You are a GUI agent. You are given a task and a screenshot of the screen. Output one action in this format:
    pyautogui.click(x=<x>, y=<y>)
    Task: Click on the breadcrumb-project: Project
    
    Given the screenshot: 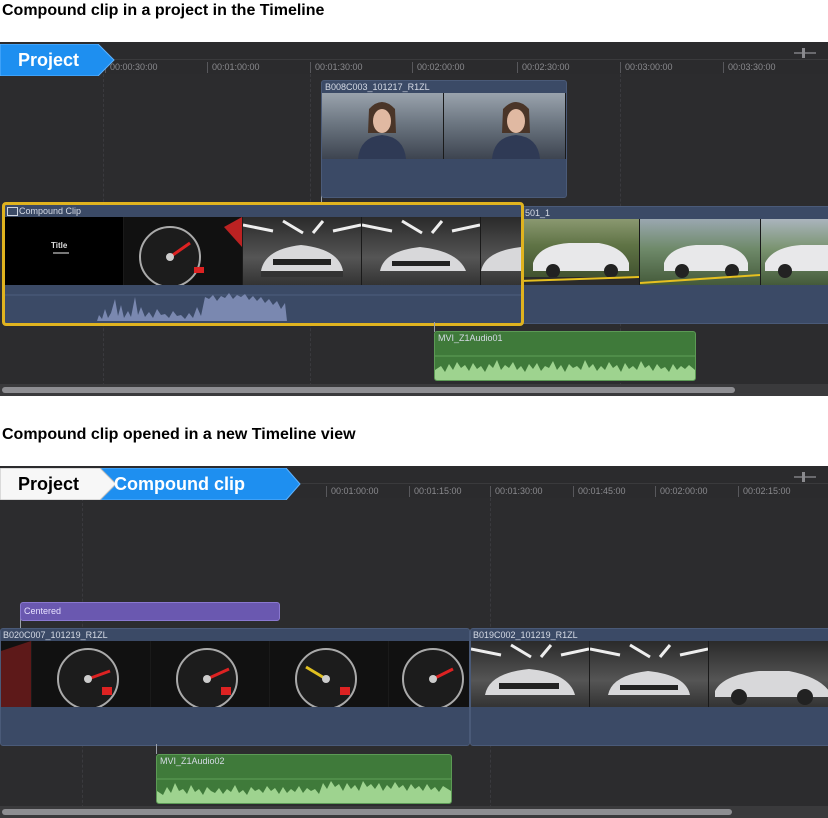 What is the action you would take?
    pyautogui.click(x=58, y=60)
    